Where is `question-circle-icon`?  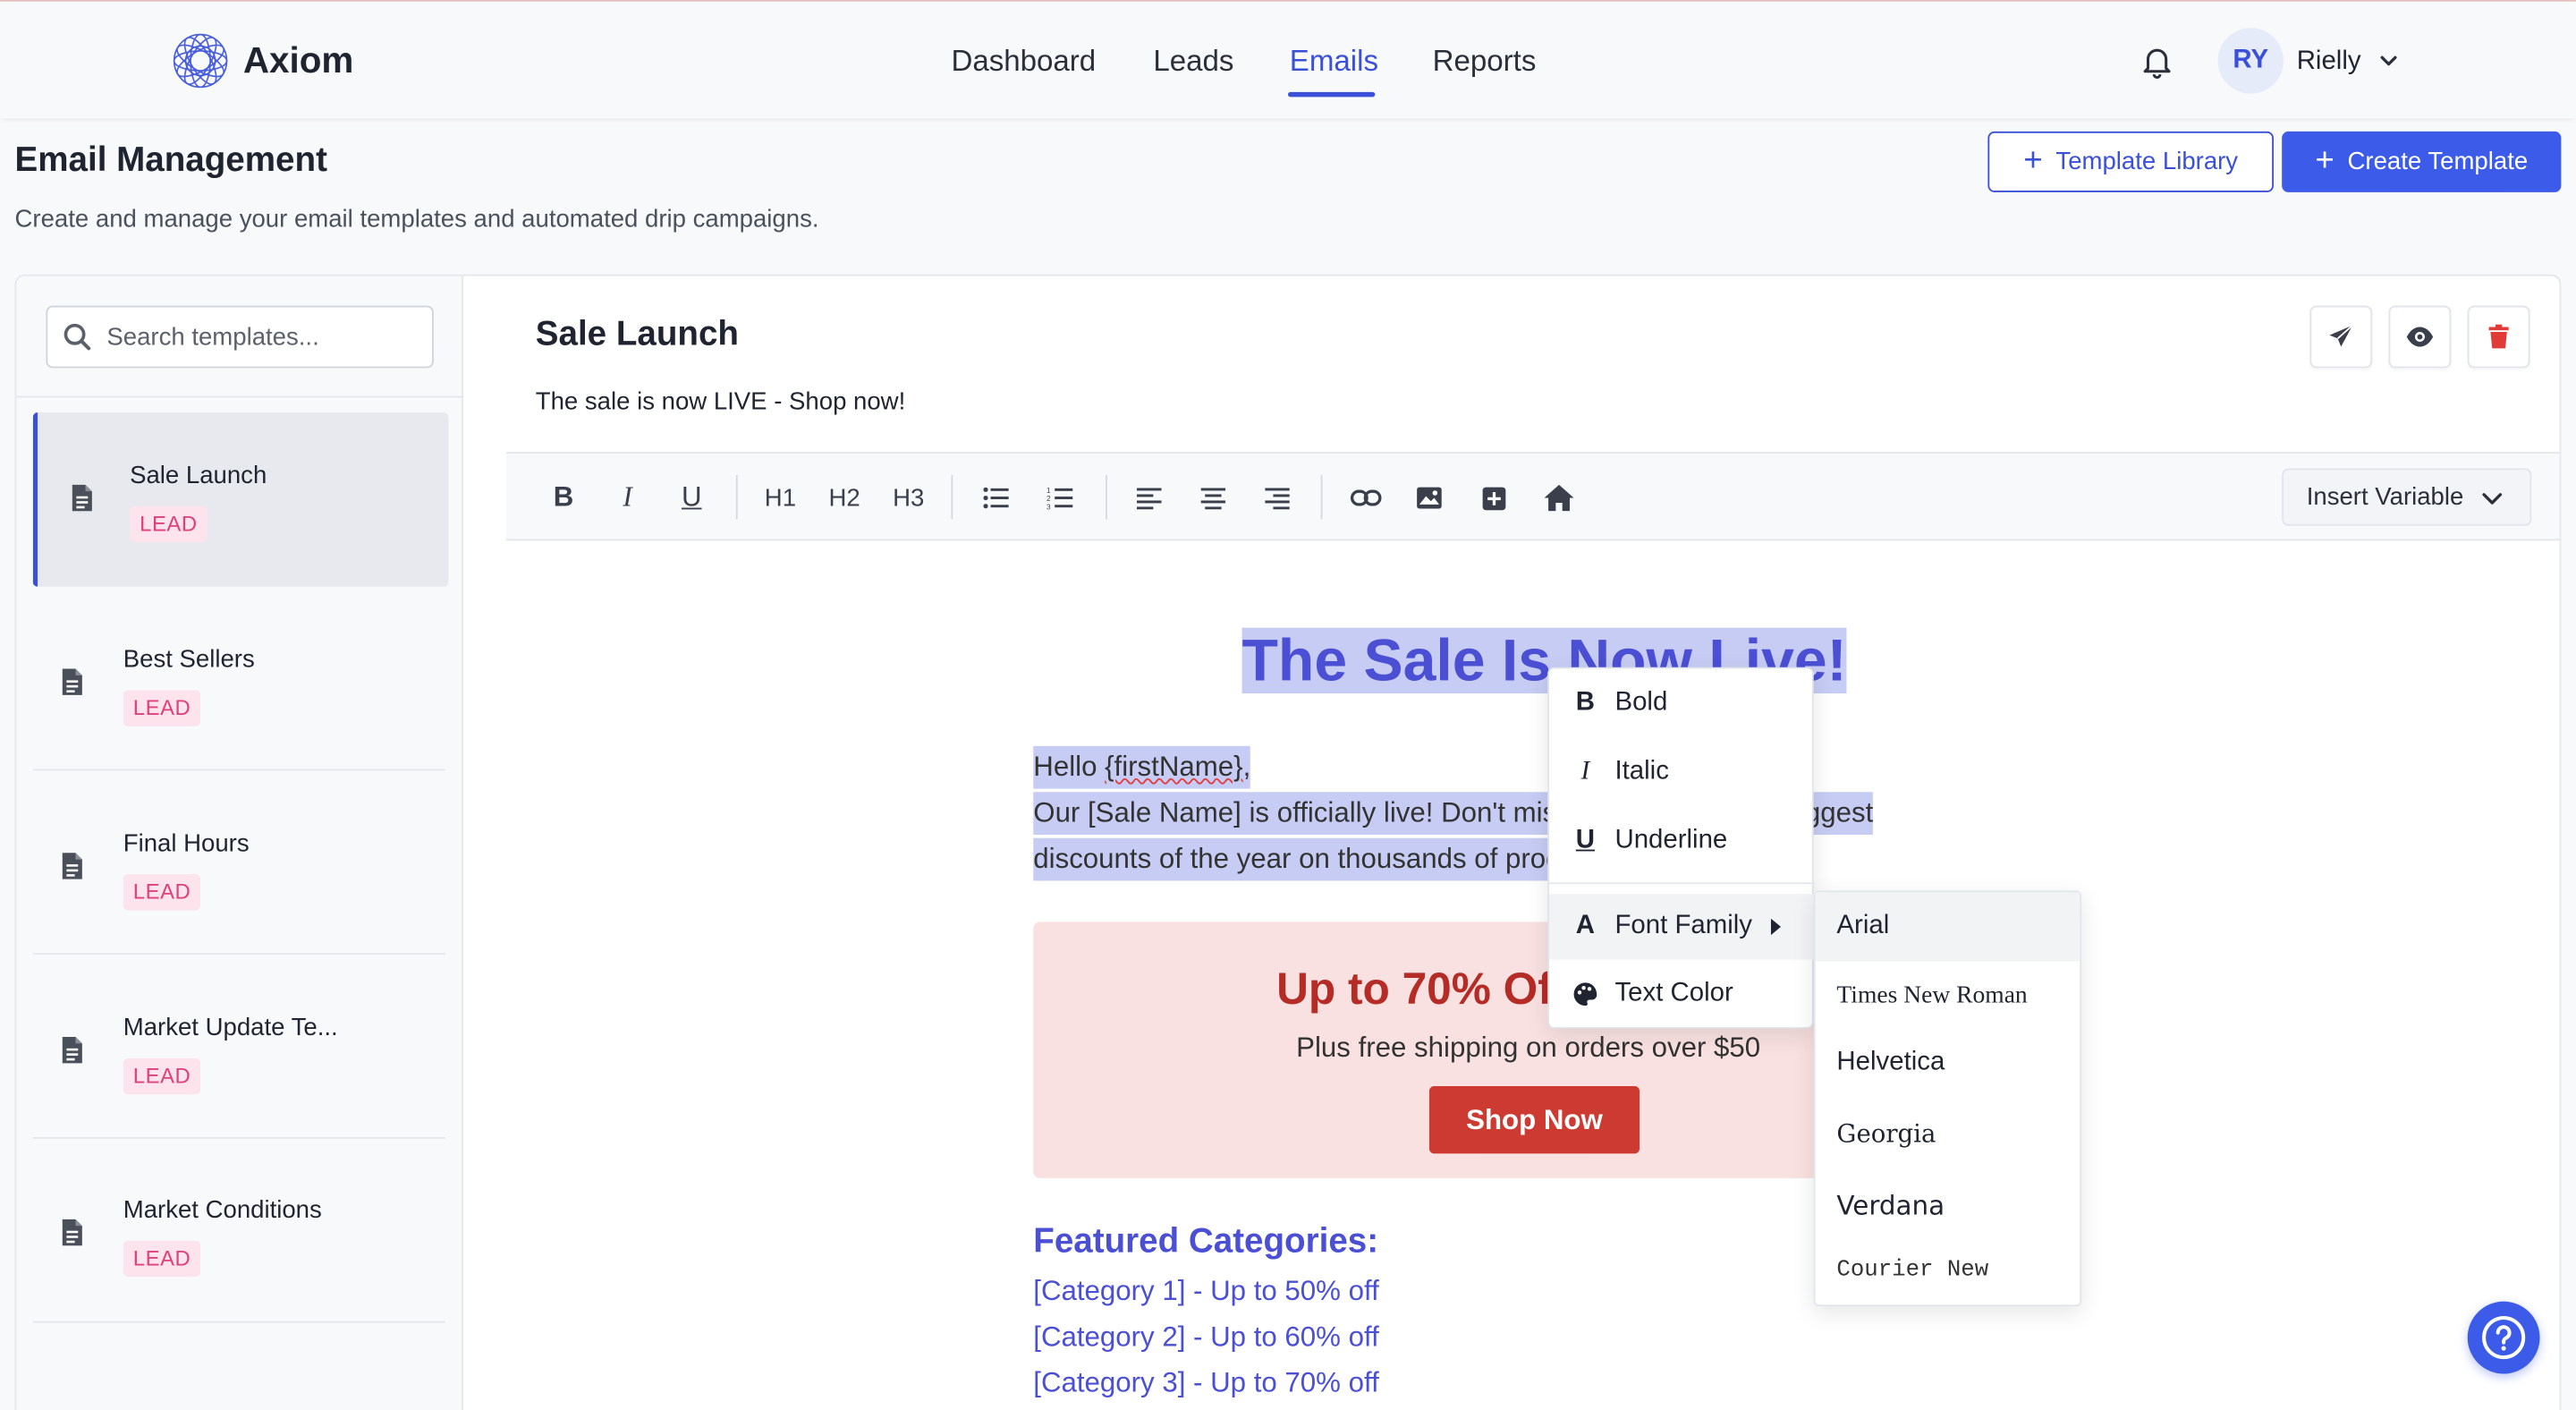
question-circle-icon is located at coordinates (2504, 1338).